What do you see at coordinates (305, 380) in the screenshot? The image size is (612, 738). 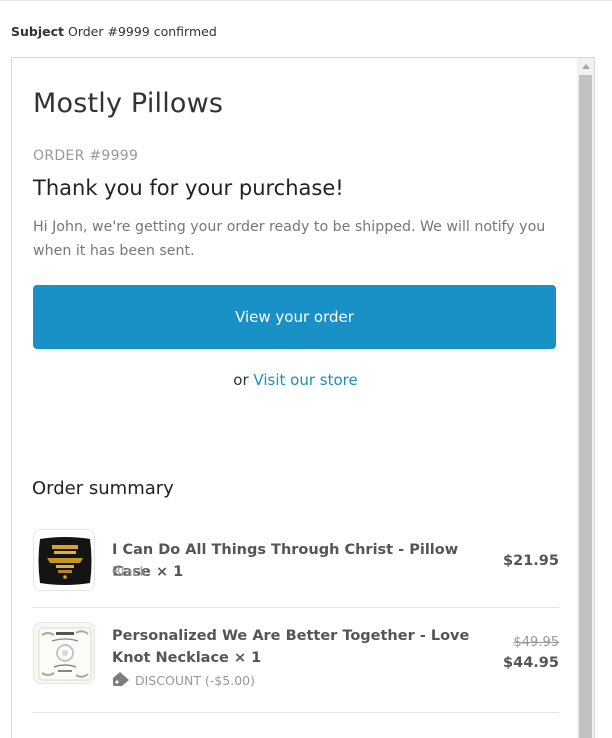 I see `visit-store-link: Visit our store` at bounding box center [305, 380].